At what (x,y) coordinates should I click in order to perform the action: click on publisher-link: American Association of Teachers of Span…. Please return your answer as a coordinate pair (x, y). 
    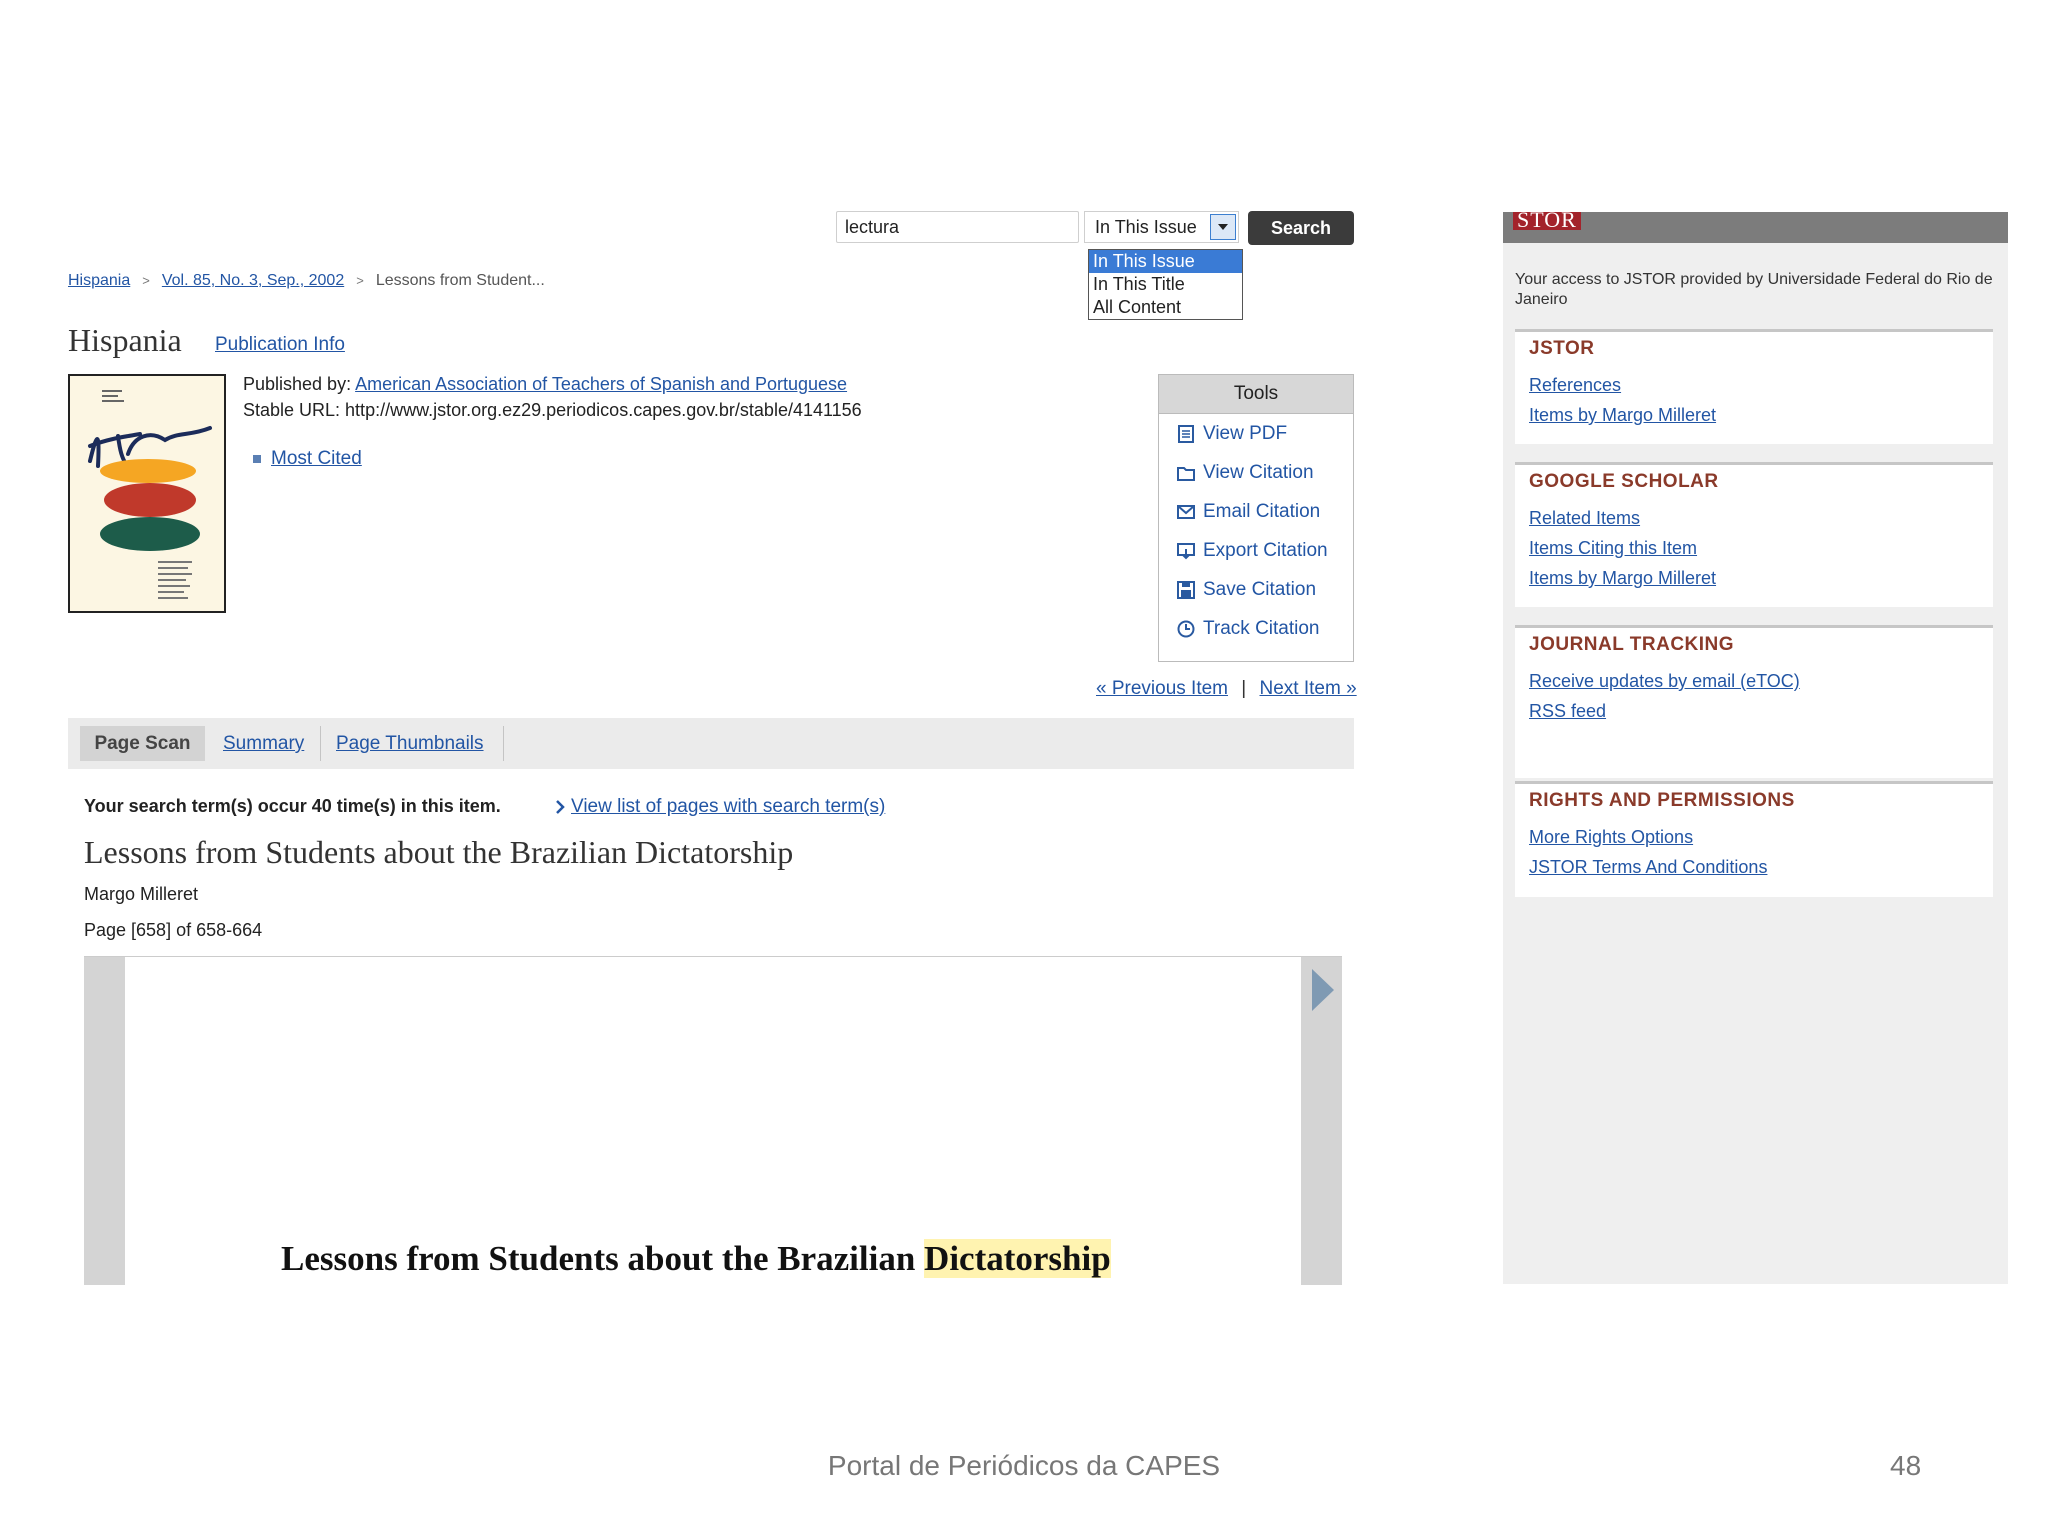
    Looking at the image, I should click on (601, 384).